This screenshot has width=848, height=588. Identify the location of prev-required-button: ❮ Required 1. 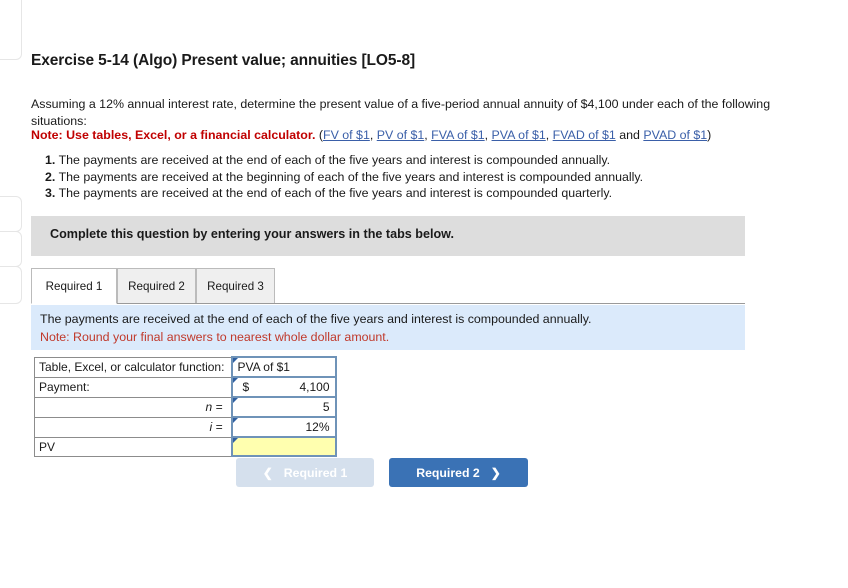
(305, 472).